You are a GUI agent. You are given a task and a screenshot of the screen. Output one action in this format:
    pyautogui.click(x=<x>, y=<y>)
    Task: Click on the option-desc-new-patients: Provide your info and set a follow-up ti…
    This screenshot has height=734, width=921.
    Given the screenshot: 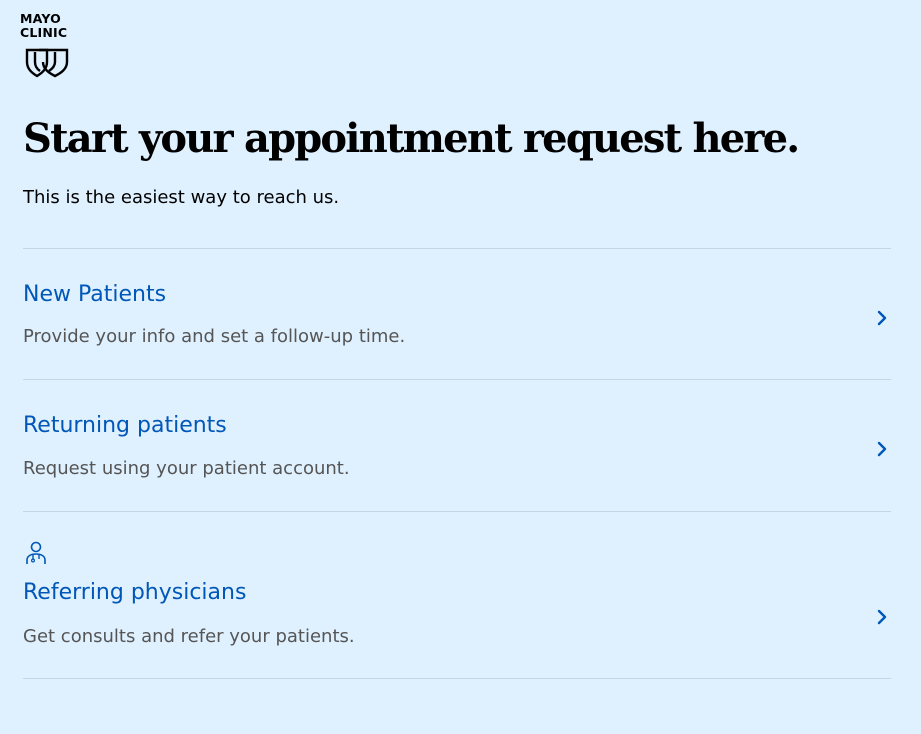 What is the action you would take?
    pyautogui.click(x=214, y=336)
    